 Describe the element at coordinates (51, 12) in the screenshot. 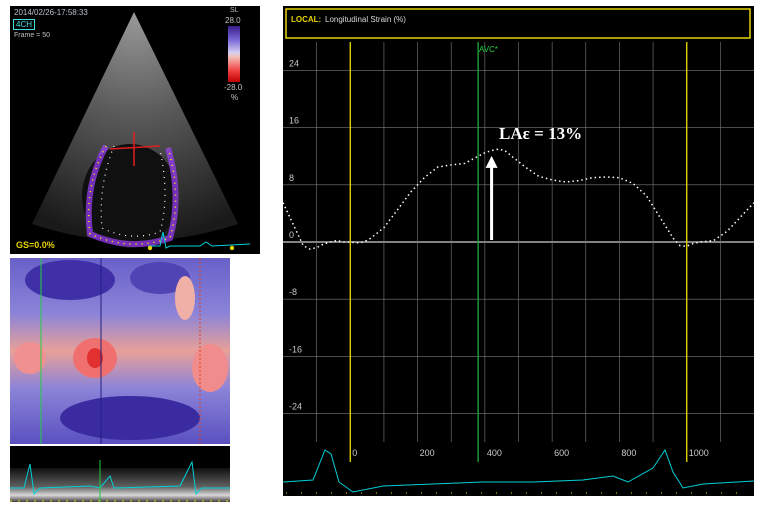

I see `echo-timestamp: 2014/02/26-17:58:33` at that location.